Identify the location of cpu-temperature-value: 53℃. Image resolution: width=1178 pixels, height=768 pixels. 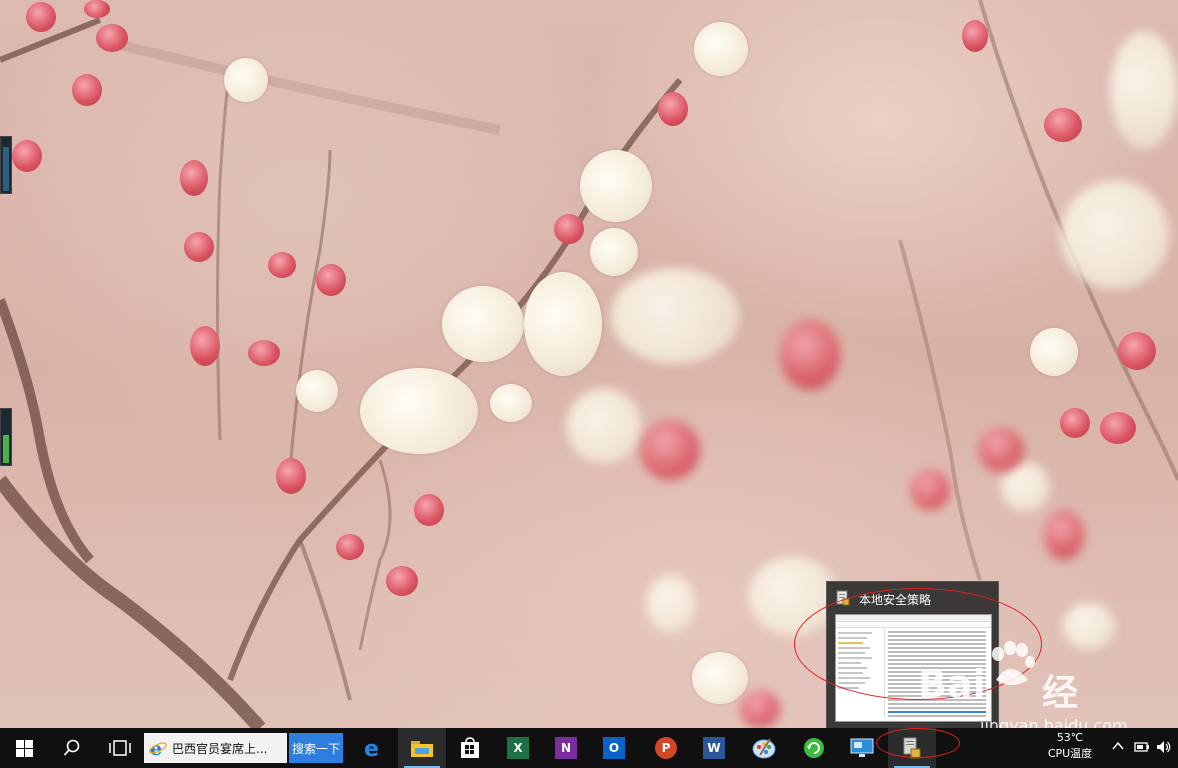
(1070, 737).